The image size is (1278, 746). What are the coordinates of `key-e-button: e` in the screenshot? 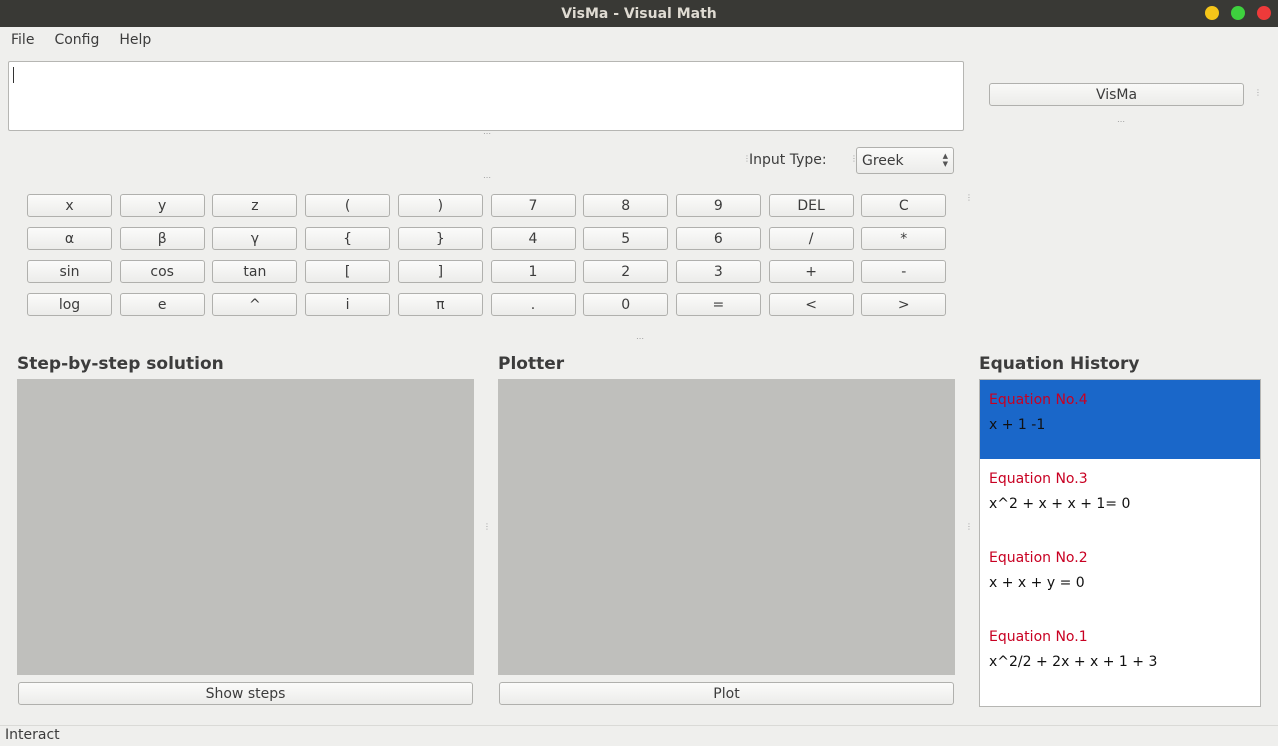 It's located at (162, 304).